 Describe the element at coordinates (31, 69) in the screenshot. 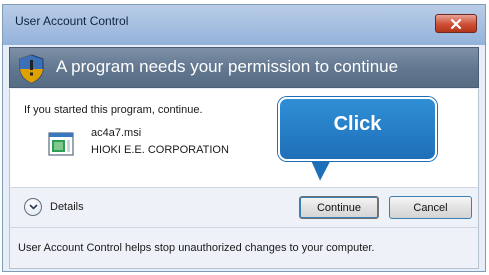

I see `security-shield-icon` at that location.